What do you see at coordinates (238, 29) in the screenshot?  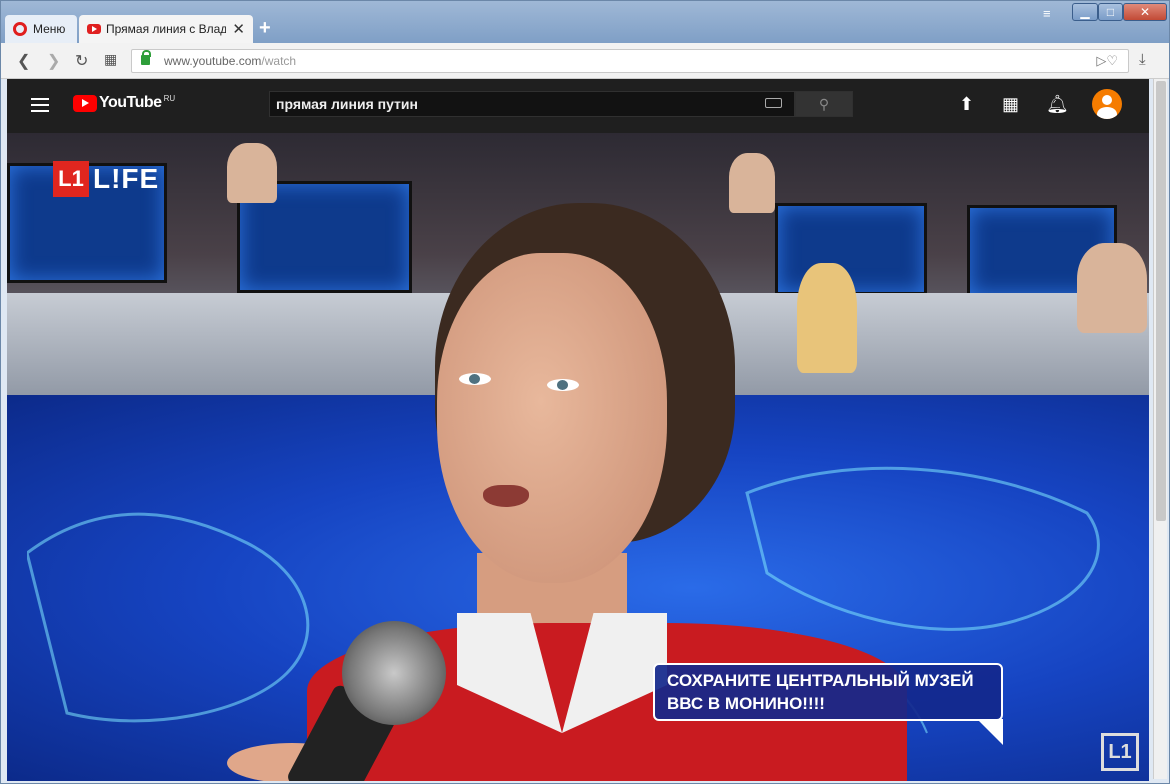 I see `tab-close-icon: ✕` at bounding box center [238, 29].